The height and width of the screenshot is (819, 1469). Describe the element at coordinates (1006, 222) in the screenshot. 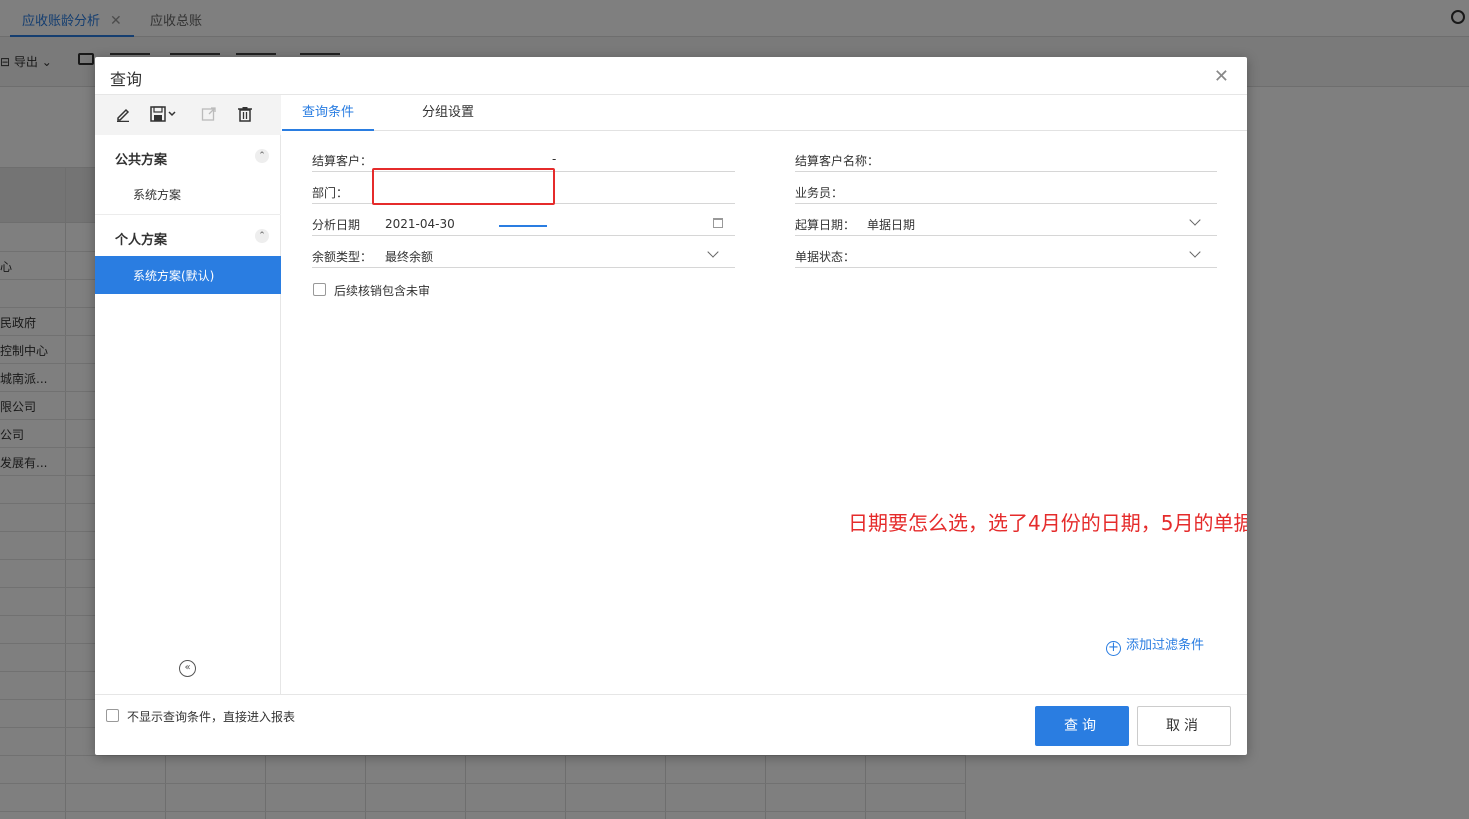

I see `start-date-field: 起算日期： 单据日期` at that location.